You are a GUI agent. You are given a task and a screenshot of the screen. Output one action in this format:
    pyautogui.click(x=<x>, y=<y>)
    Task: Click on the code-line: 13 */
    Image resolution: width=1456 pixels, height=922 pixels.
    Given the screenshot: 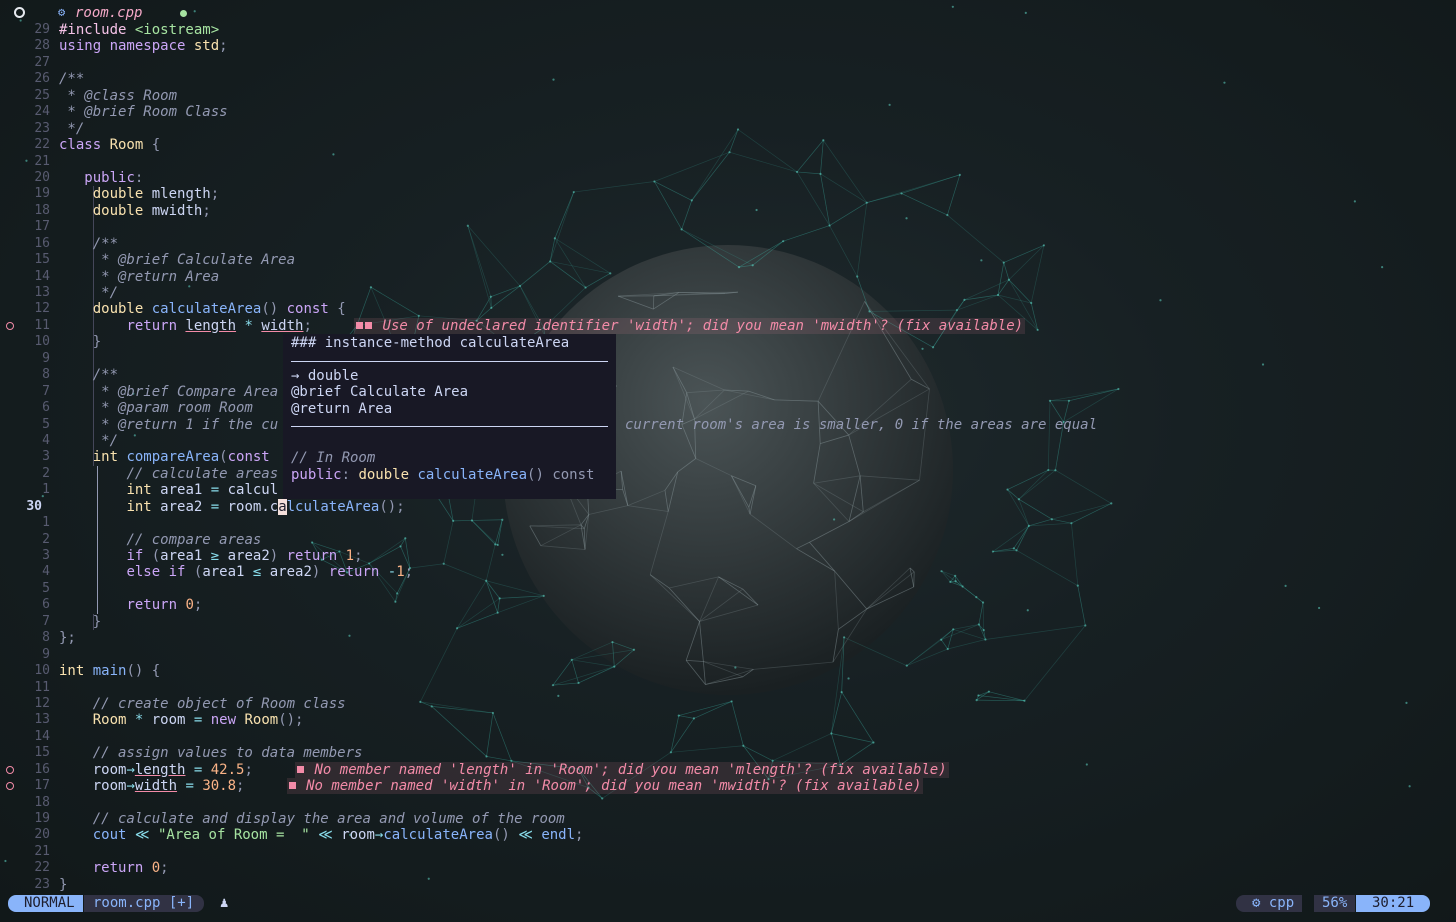 What is the action you would take?
    pyautogui.click(x=728, y=293)
    